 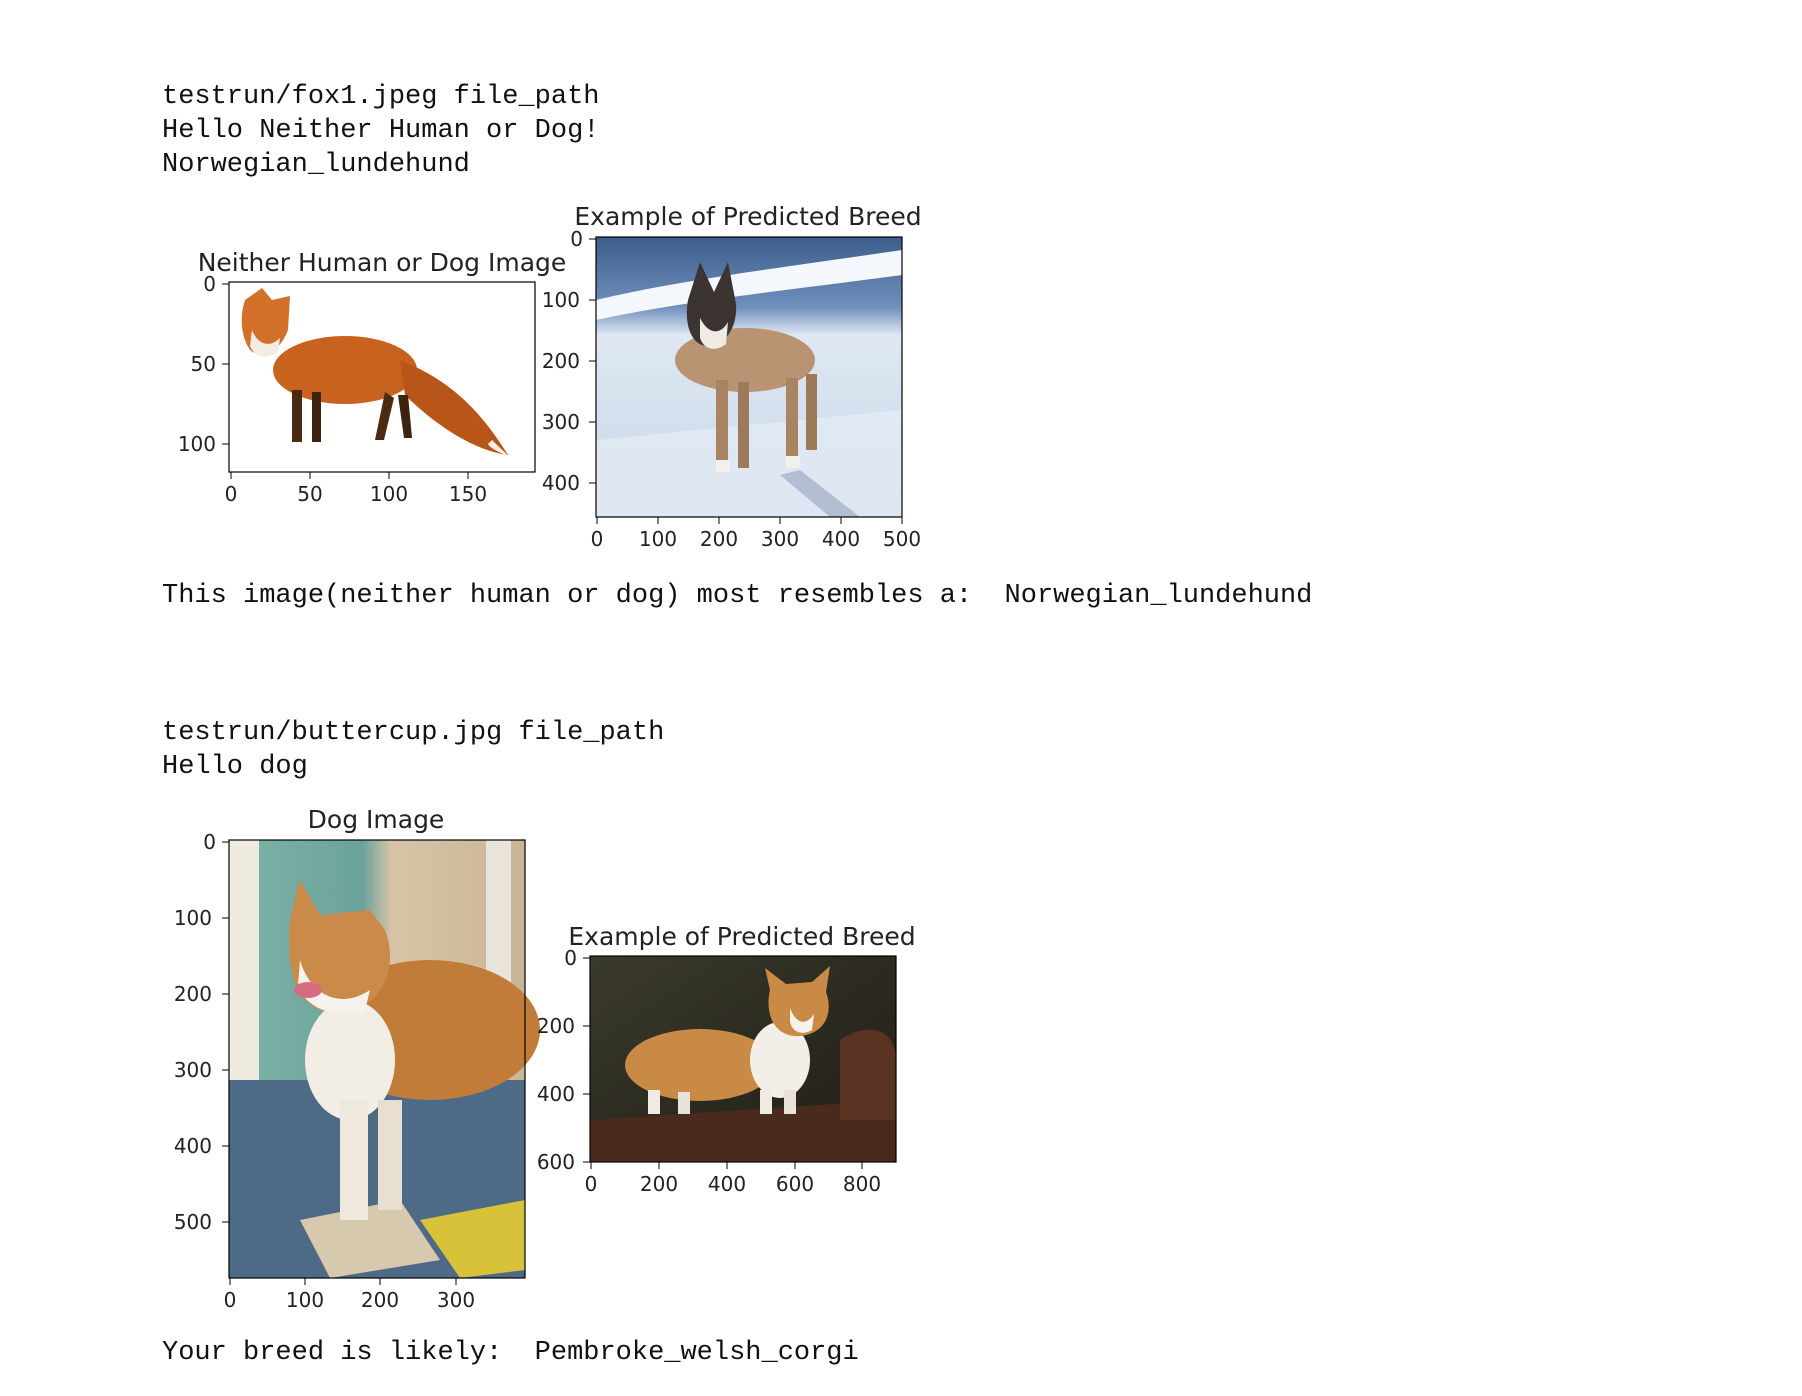 I want to click on lundehund-image, so click(x=749, y=377).